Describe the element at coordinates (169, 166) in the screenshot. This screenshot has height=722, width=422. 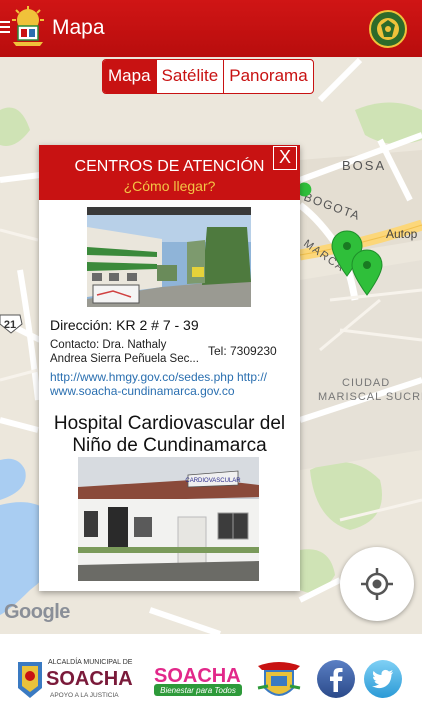
I see `popup-title: CENTROS DE ATENCIÓN` at that location.